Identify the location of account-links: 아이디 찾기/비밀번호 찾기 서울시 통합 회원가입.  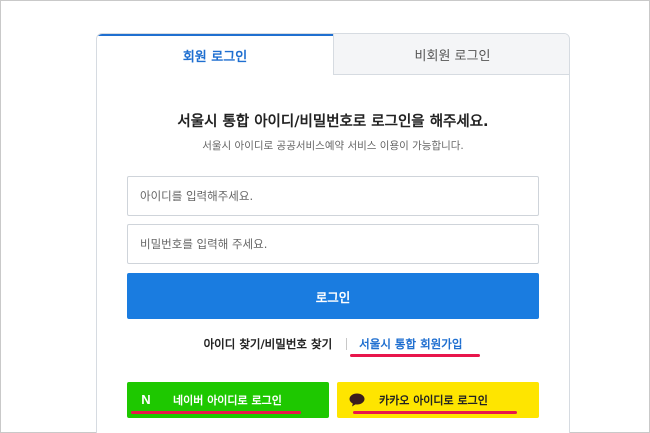
(333, 344).